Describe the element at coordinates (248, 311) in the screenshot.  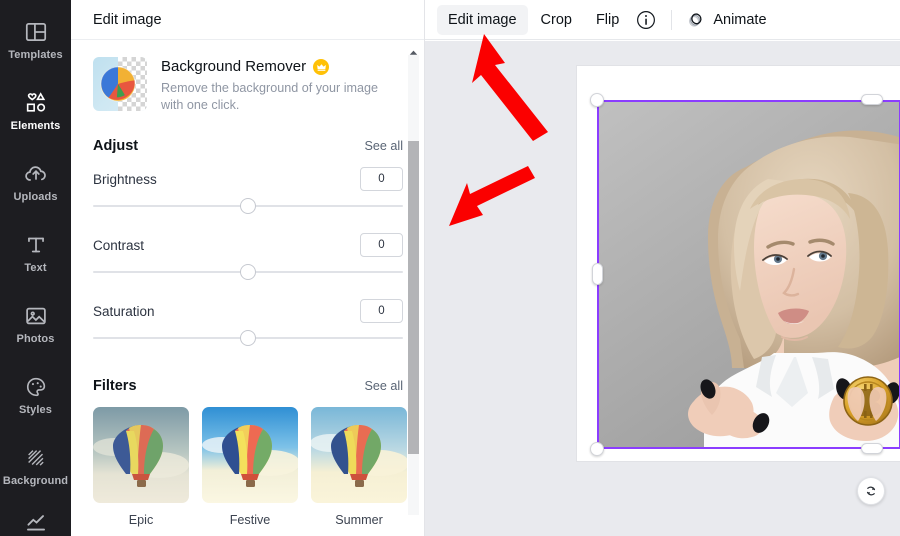
I see `slider-saturation-header: Saturation 0` at that location.